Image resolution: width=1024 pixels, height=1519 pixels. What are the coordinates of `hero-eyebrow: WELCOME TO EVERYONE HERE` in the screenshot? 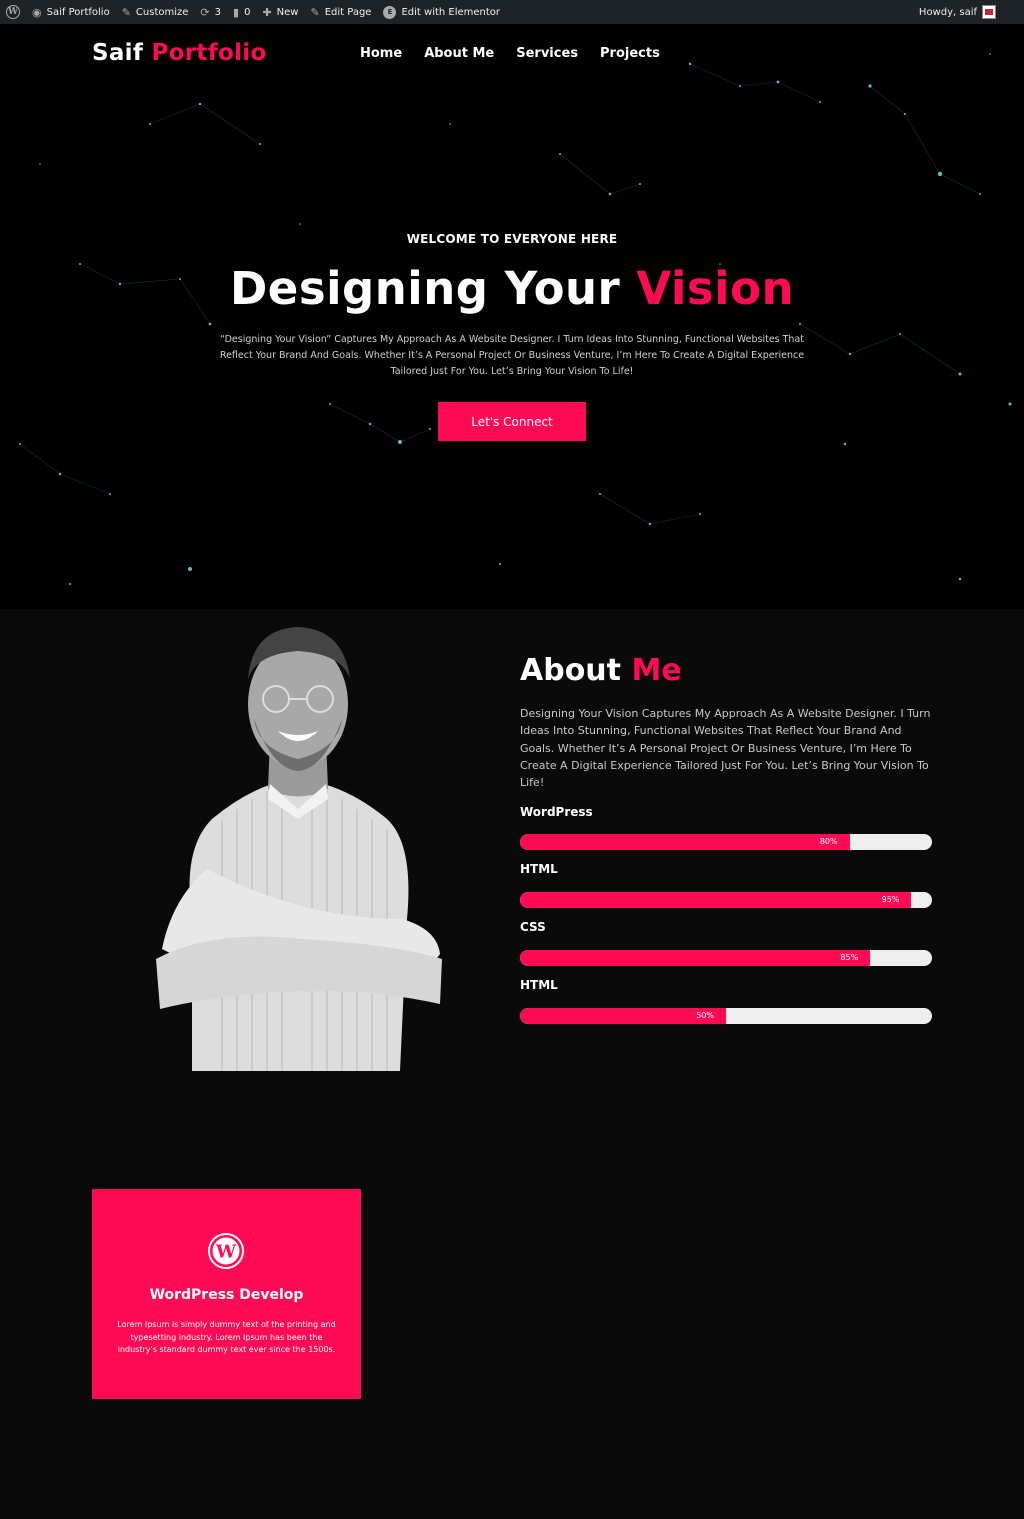 It's located at (512, 239).